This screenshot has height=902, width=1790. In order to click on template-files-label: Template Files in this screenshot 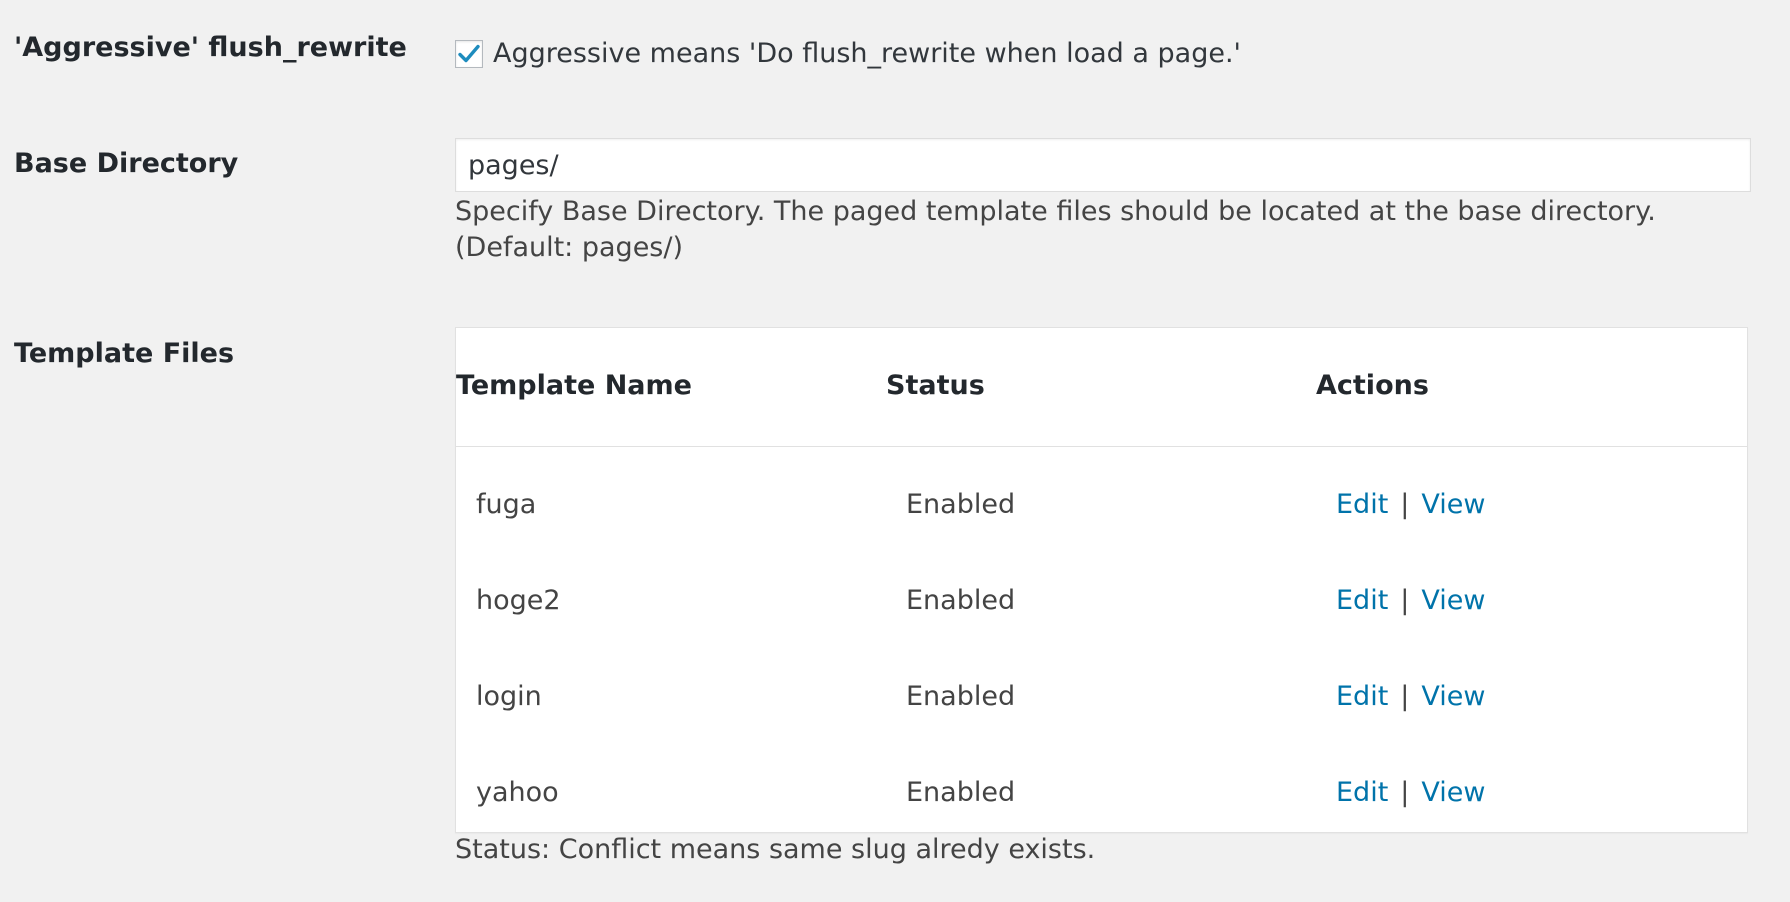, I will do `click(124, 353)`.